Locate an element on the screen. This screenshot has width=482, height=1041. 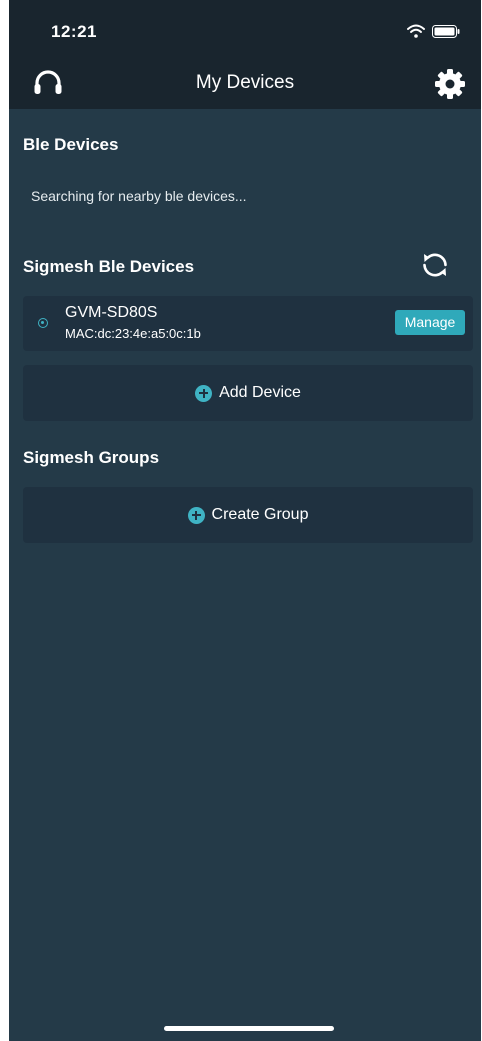
ble-devices-heading: Ble Devices is located at coordinates (71, 144).